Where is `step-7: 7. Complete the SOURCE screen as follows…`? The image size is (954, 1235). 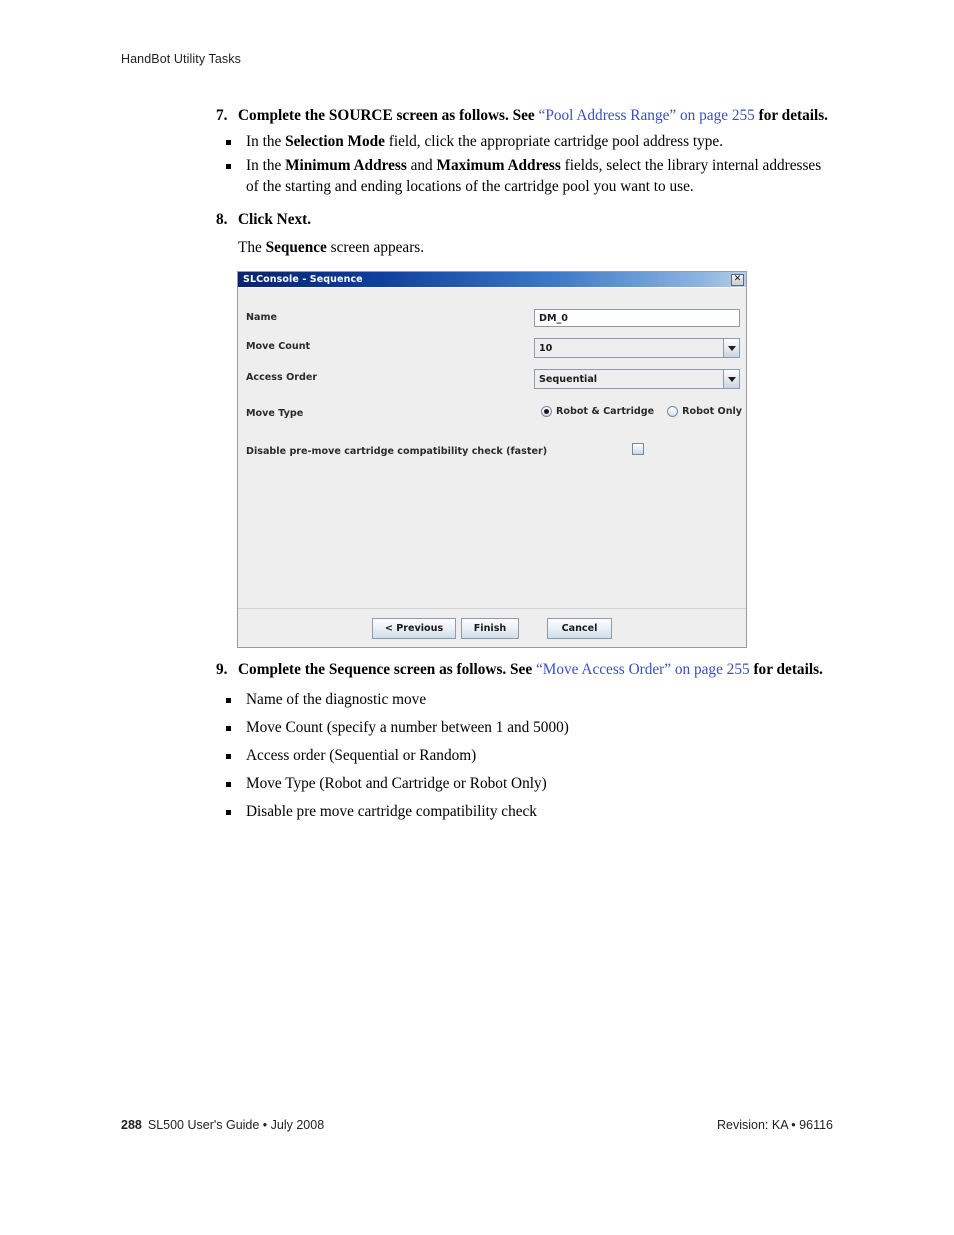 step-7: 7. Complete the SOURCE screen as follows… is located at coordinates (526, 116).